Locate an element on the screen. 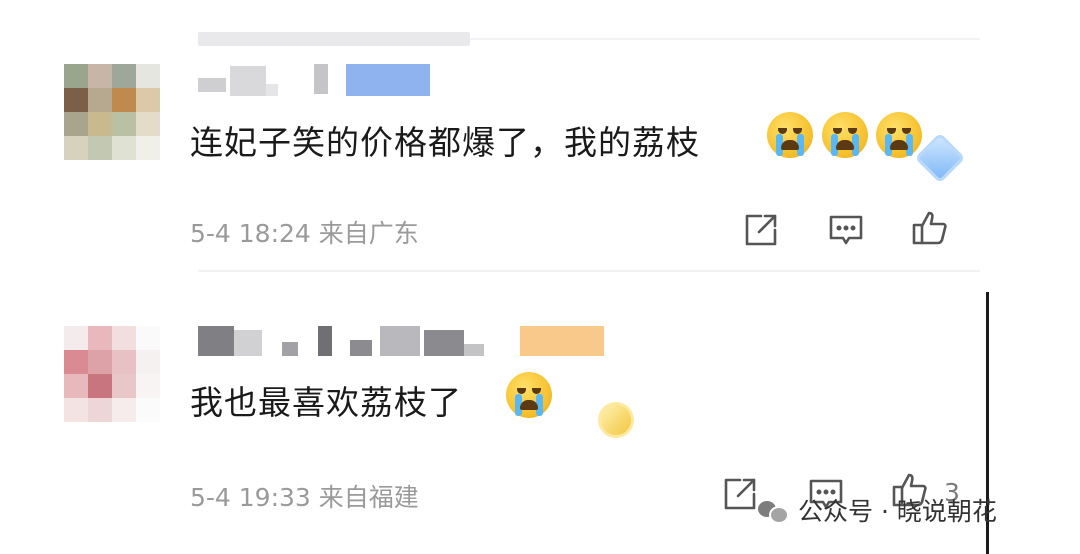 Image resolution: width=1080 pixels, height=554 pixels. watermark-text: 公众号 · 晓说朝花 is located at coordinates (897, 511).